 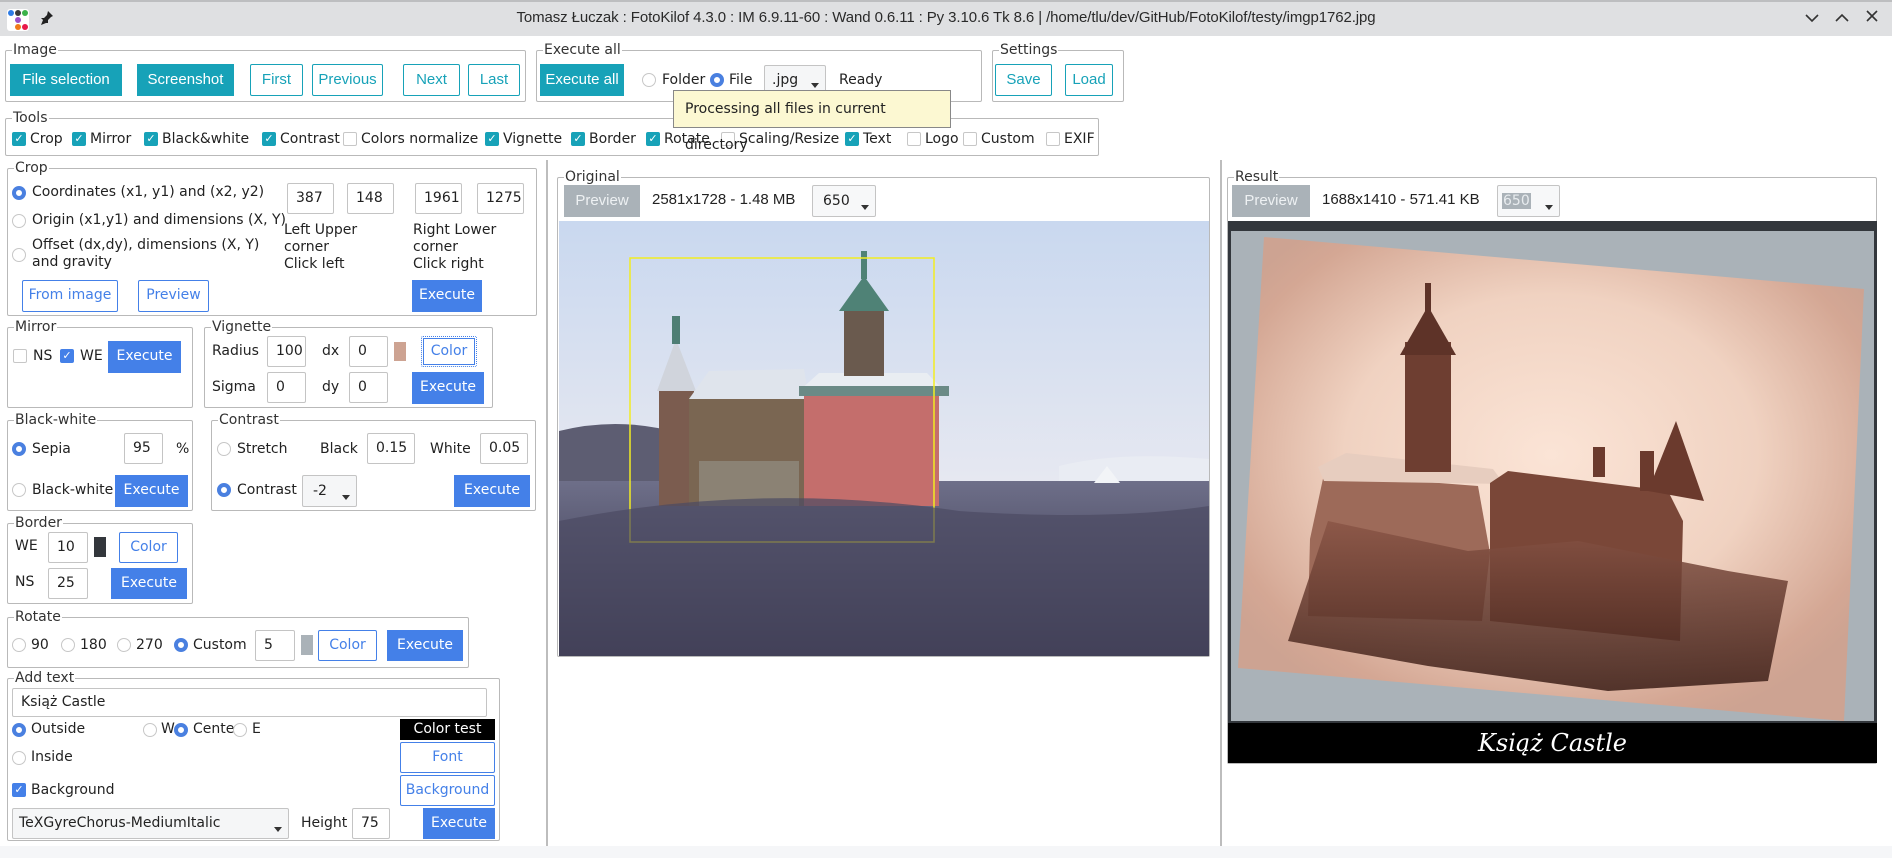 What do you see at coordinates (224, 449) in the screenshot?
I see `stretch-radio` at bounding box center [224, 449].